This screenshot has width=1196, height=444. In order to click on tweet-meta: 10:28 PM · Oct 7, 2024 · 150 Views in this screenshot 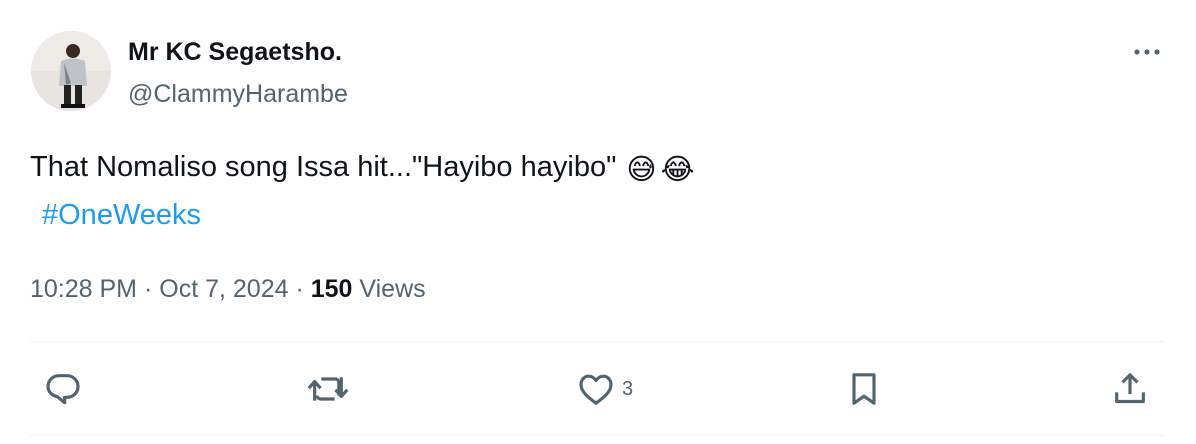, I will do `click(228, 289)`.